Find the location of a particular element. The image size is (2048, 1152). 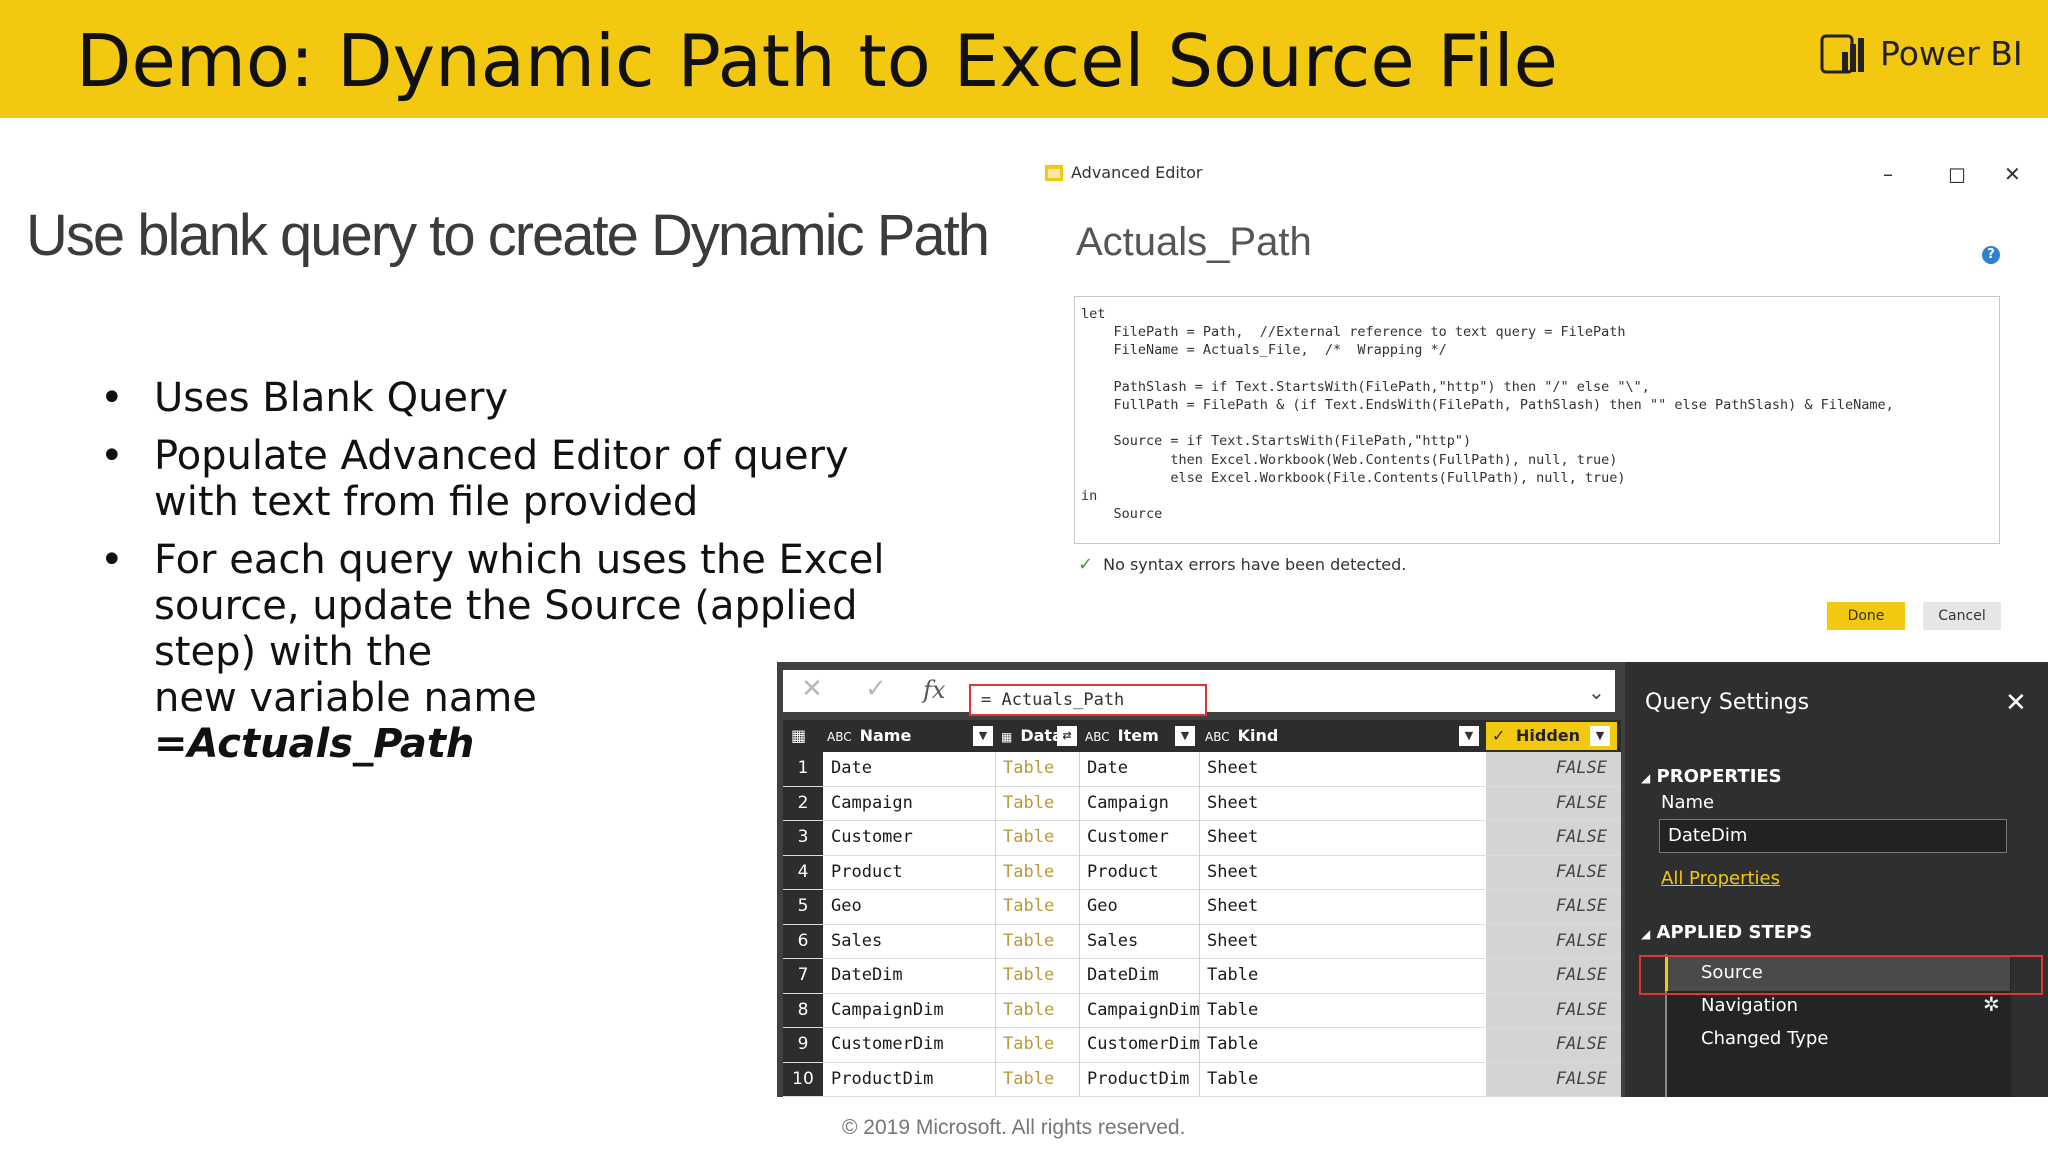

table-row: 10 ProductDim Table ProductDim Table FALSE is located at coordinates (1202, 1079).